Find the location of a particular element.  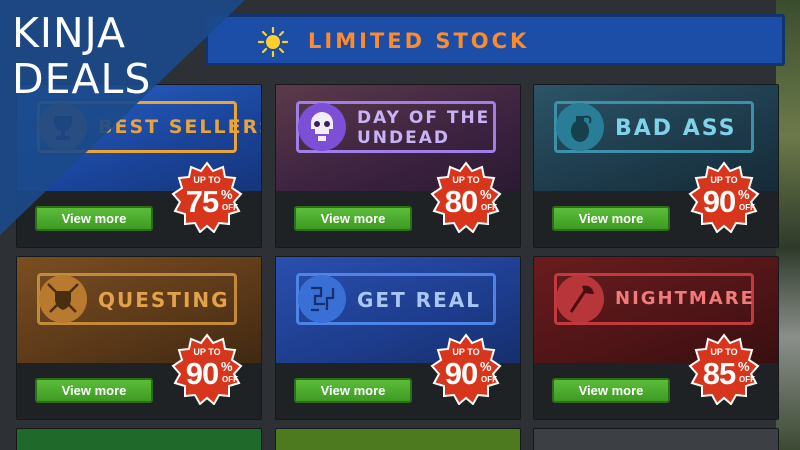

tile-label-box: DAY OF THE UNDEAD is located at coordinates (396, 127).